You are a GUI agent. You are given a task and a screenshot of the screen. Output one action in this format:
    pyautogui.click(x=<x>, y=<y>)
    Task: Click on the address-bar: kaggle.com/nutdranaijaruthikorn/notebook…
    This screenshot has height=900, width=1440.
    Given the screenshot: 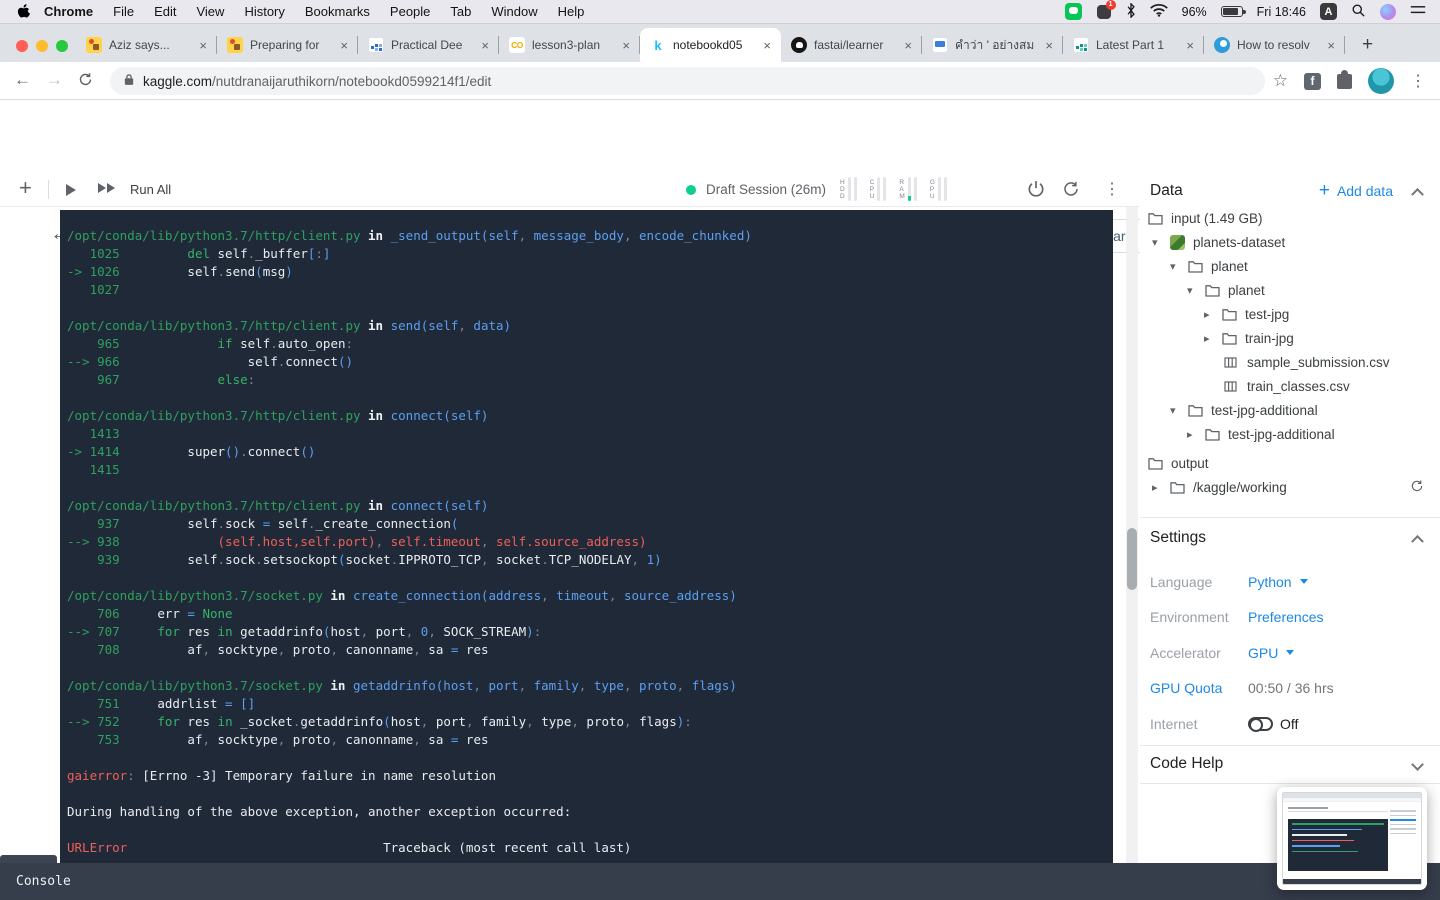 What is the action you would take?
    pyautogui.click(x=687, y=81)
    